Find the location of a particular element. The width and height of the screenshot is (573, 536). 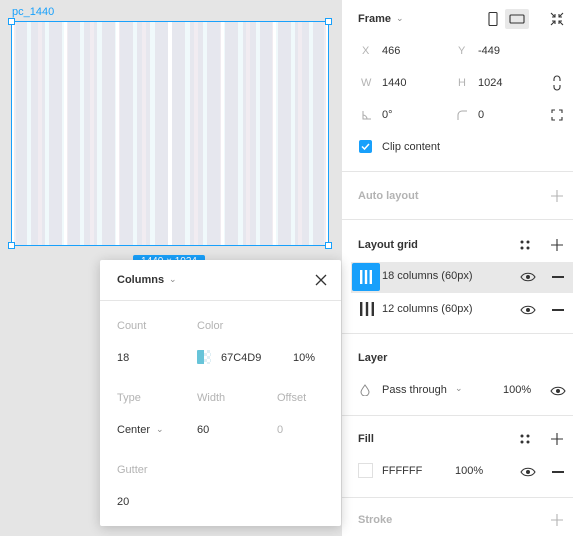

color-hex-input: 67C4D9 is located at coordinates (241, 358).